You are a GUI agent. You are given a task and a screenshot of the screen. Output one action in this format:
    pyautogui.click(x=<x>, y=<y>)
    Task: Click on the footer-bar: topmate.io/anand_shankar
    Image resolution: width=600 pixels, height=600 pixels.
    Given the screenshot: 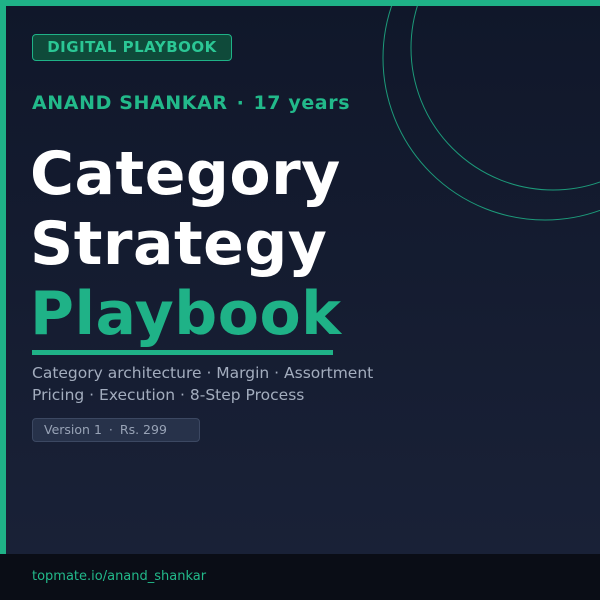 What is the action you would take?
    pyautogui.click(x=300, y=577)
    